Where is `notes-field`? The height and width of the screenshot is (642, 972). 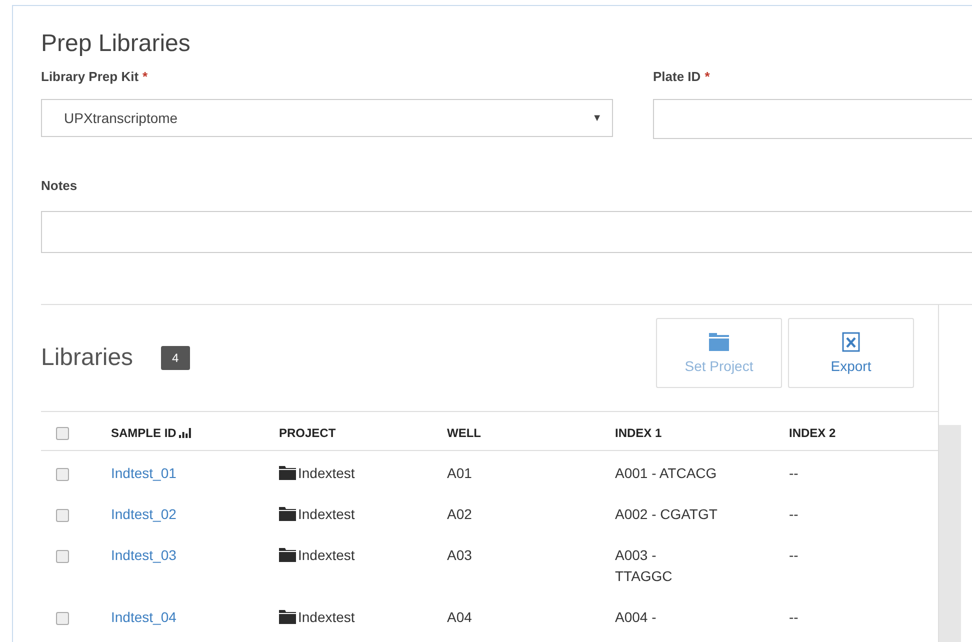
notes-field is located at coordinates (506, 232).